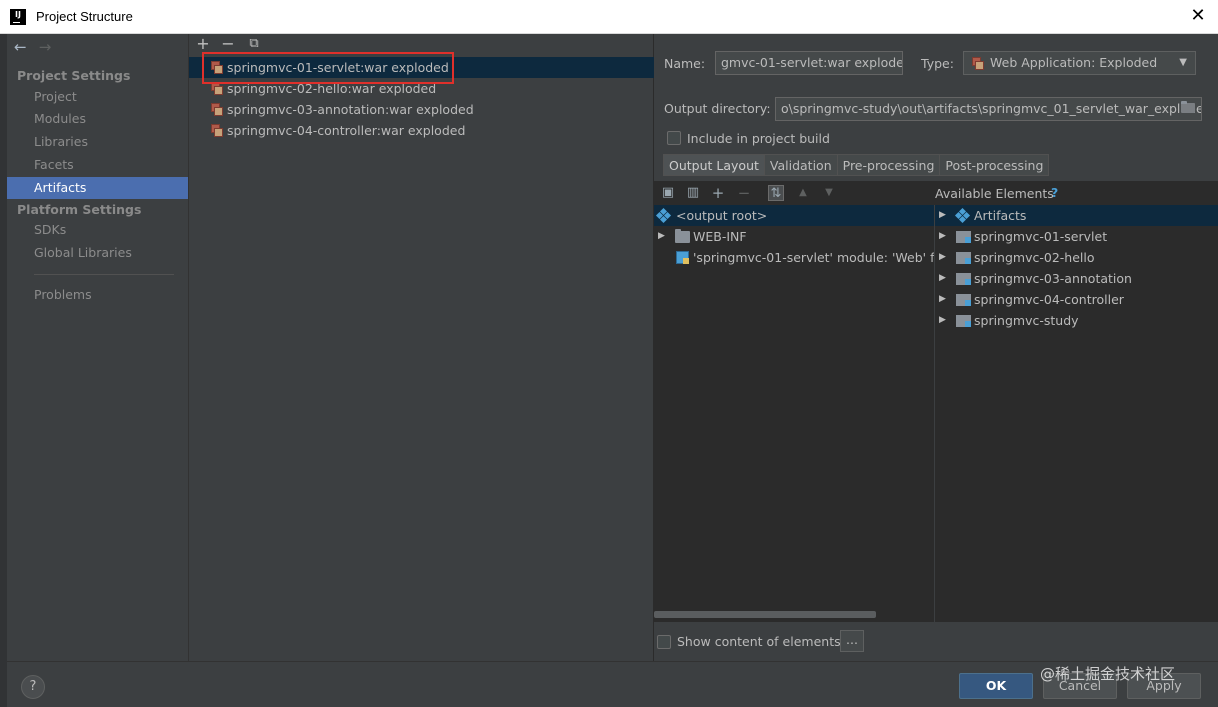 Image resolution: width=1218 pixels, height=707 pixels. Describe the element at coordinates (1026, 320) in the screenshot. I see `tree-row-label: springmvc-study` at that location.